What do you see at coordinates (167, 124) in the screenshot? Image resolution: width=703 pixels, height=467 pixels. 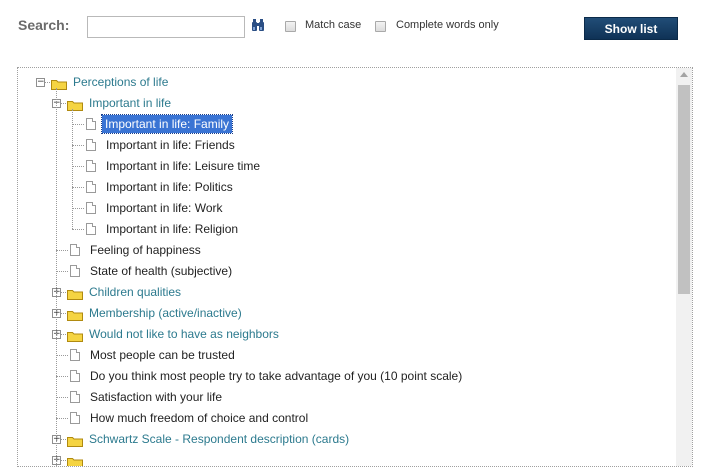 I see `selected-variable-label: Important in life: Family` at bounding box center [167, 124].